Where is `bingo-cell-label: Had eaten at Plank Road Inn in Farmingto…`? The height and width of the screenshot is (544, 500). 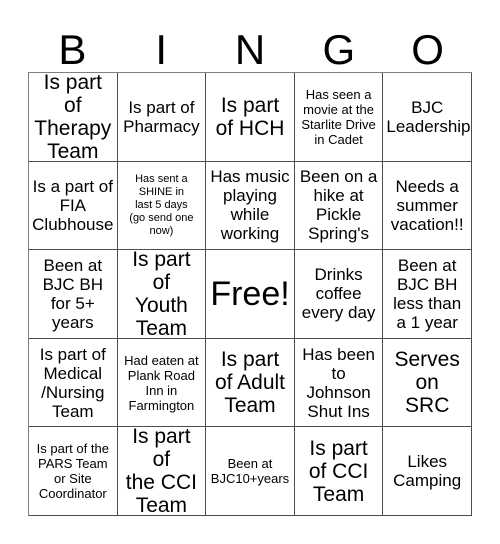
bingo-cell-label: Had eaten at Plank Road Inn in Farmingto… is located at coordinates (161, 382).